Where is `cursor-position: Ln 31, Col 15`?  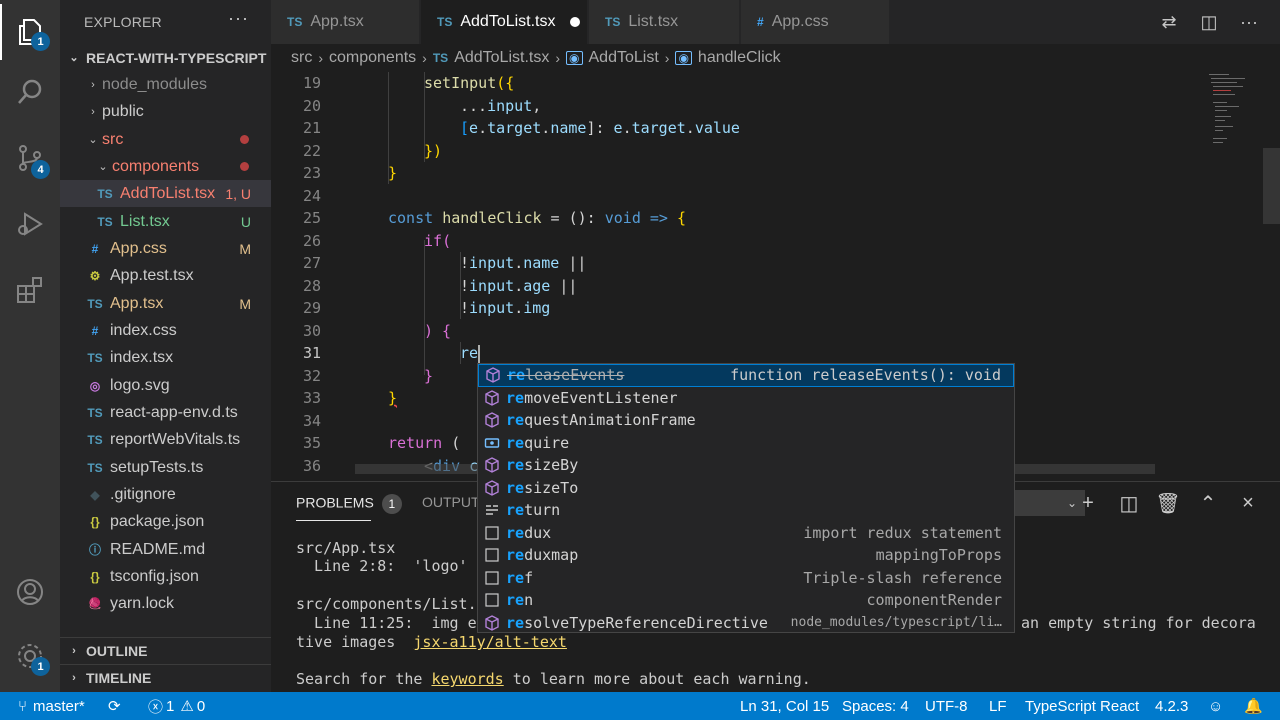
cursor-position: Ln 31, Col 15 is located at coordinates (784, 706).